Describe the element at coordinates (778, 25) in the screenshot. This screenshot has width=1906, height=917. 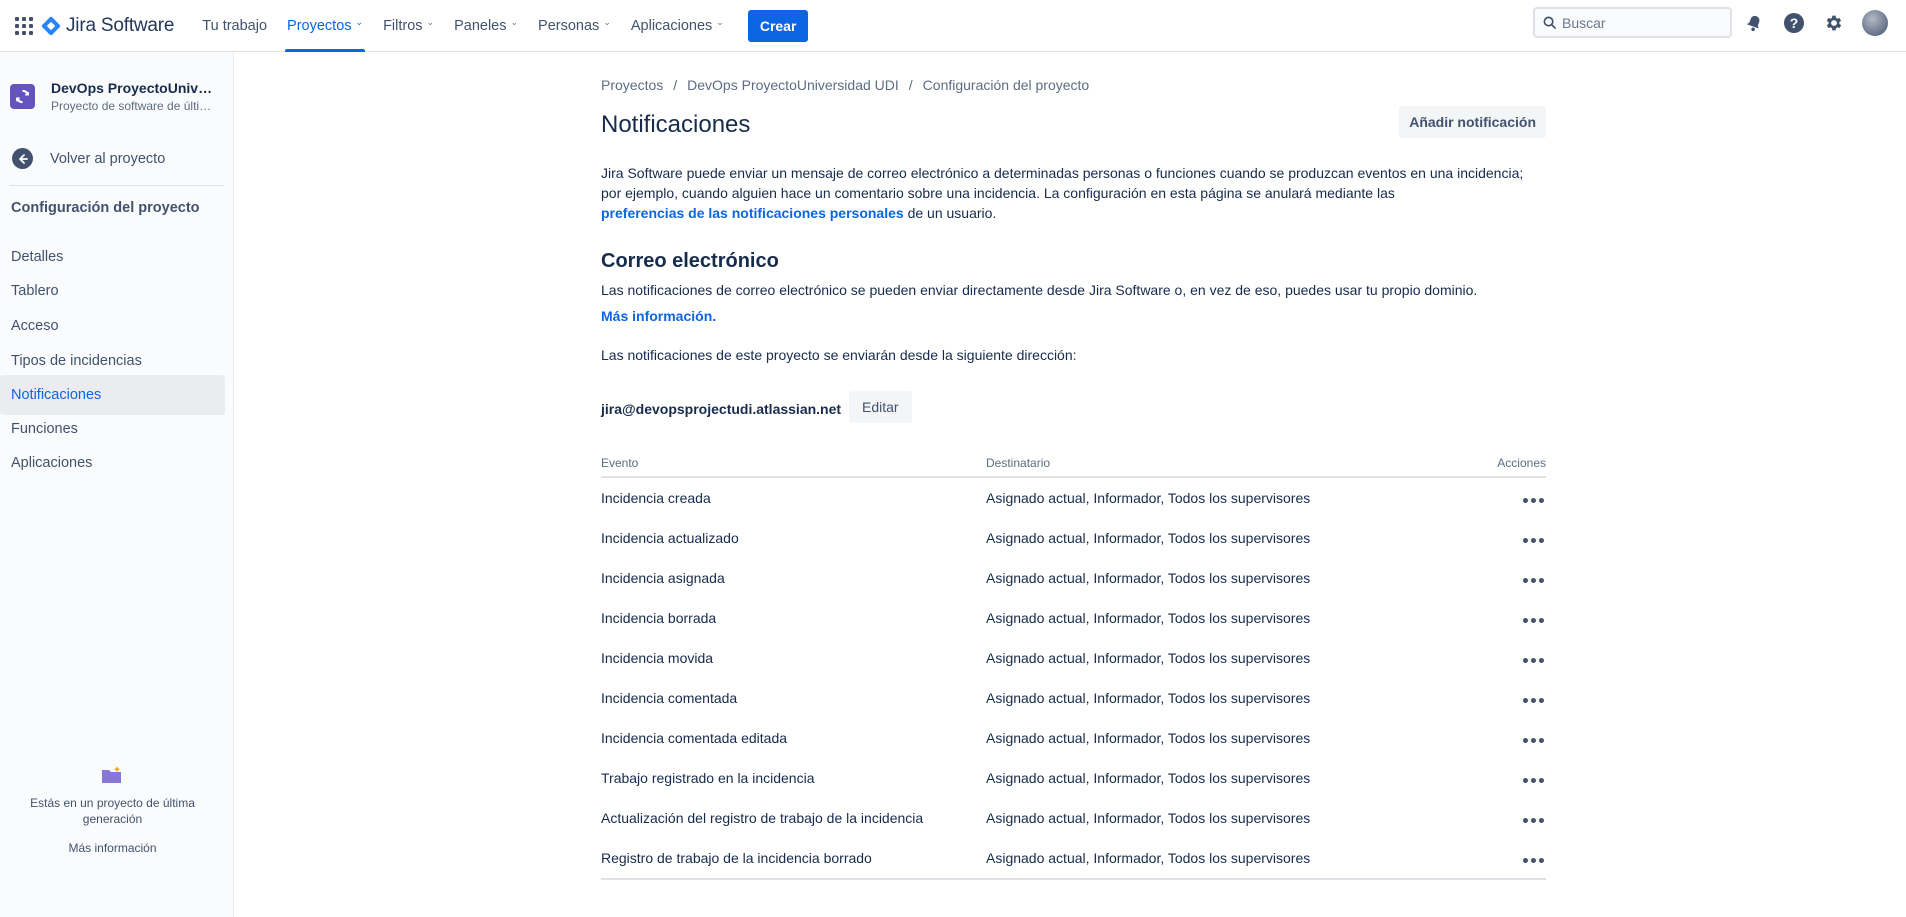
I see `create-button: Crear` at that location.